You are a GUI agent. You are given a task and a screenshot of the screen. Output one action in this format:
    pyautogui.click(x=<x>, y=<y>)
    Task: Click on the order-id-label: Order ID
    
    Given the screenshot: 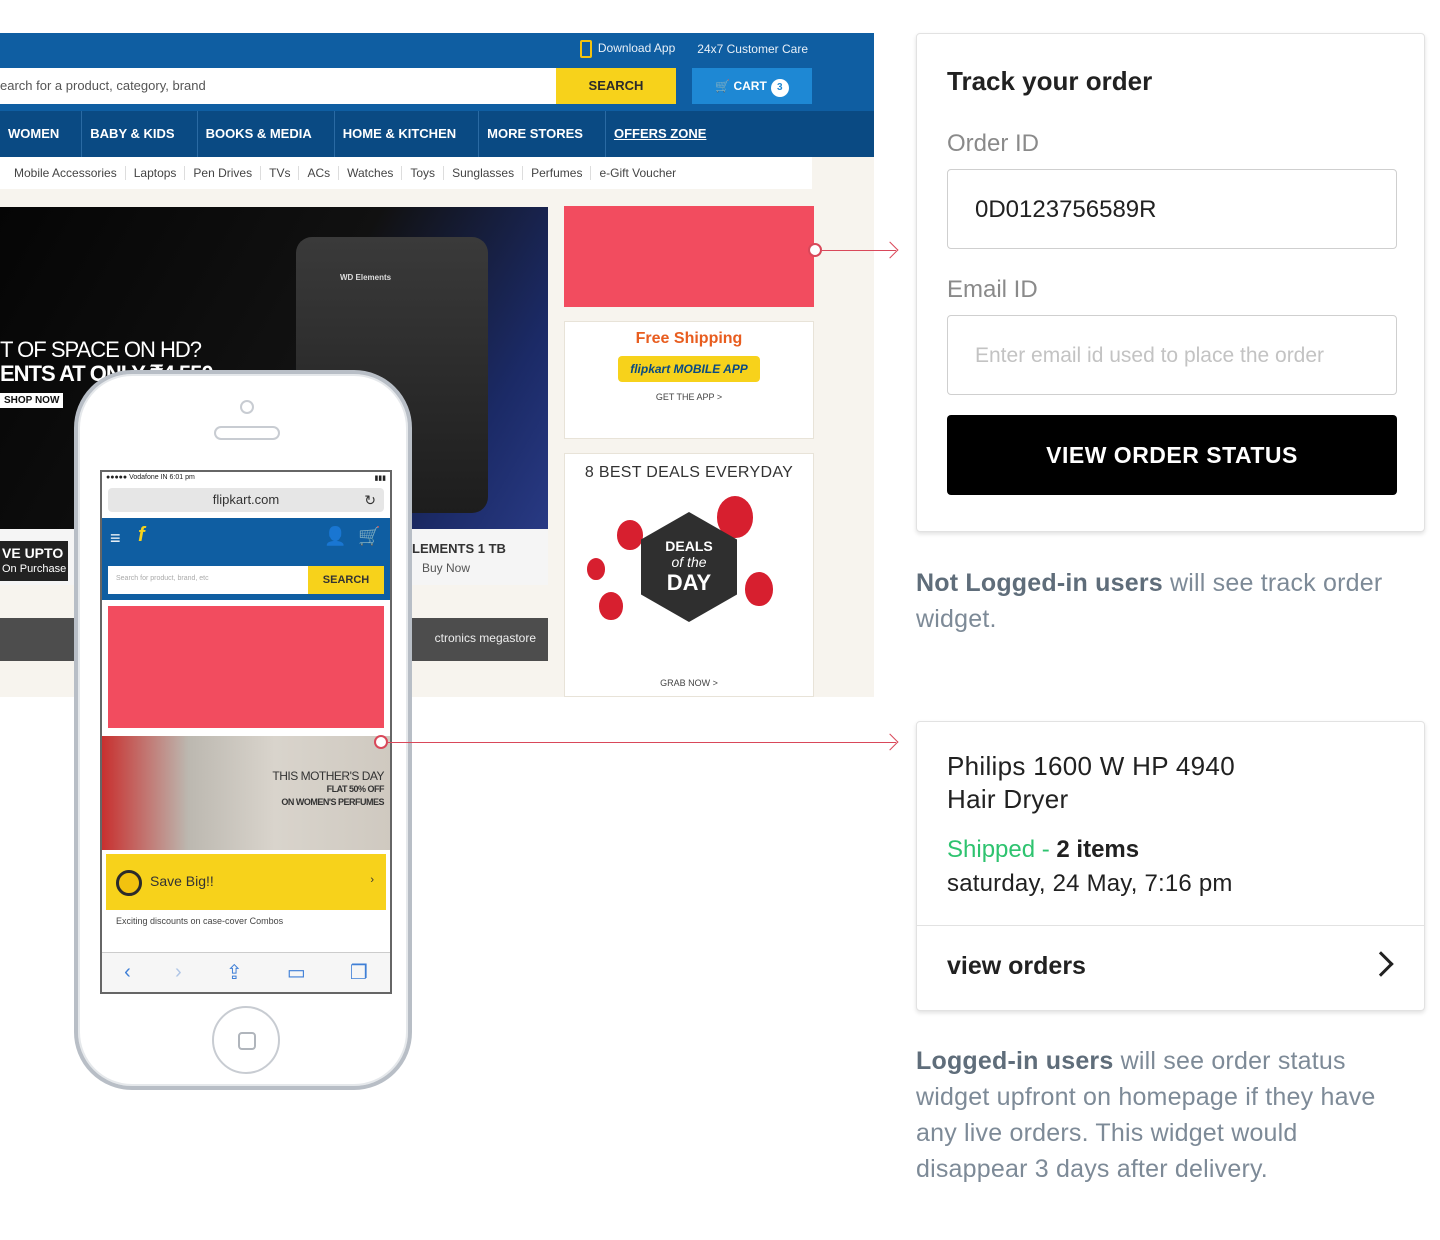 What is the action you would take?
    pyautogui.click(x=993, y=143)
    